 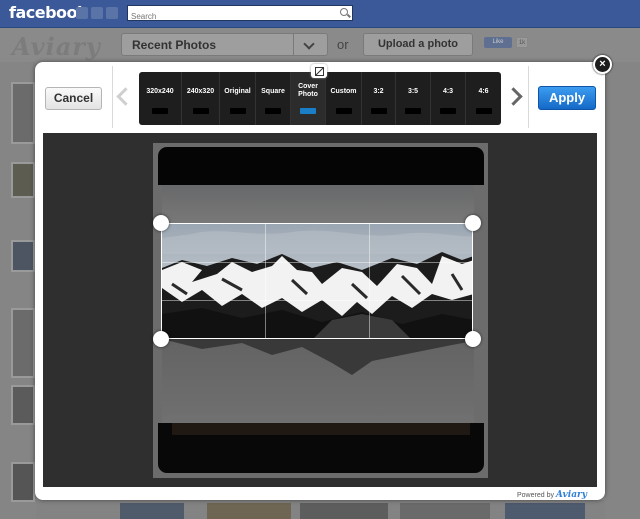 I want to click on album-select: Recent Photos, so click(x=224, y=44).